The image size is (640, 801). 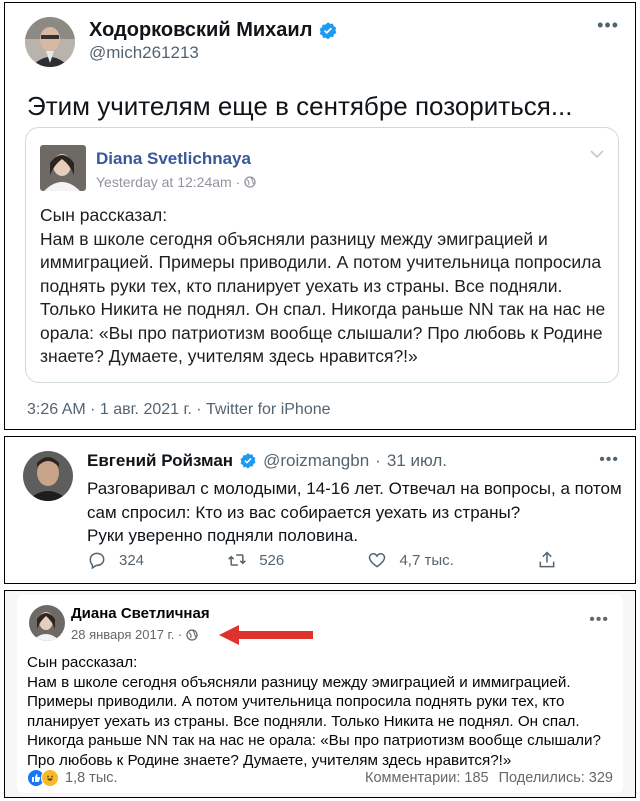 I want to click on like-button: 4,7 тыс., so click(x=410, y=560).